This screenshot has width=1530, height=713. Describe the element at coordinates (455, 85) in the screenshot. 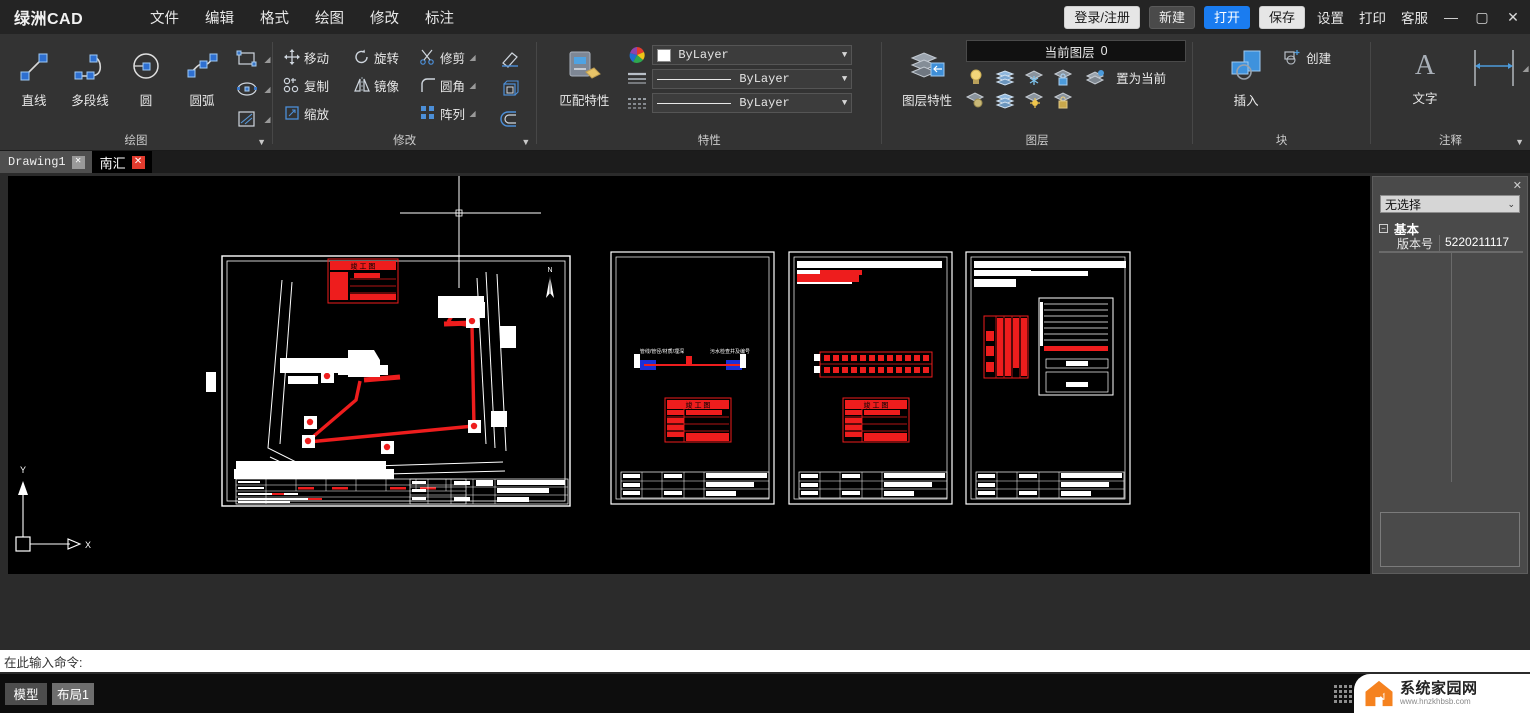

I see `modify-fillet-button: 圆角 ◢` at that location.